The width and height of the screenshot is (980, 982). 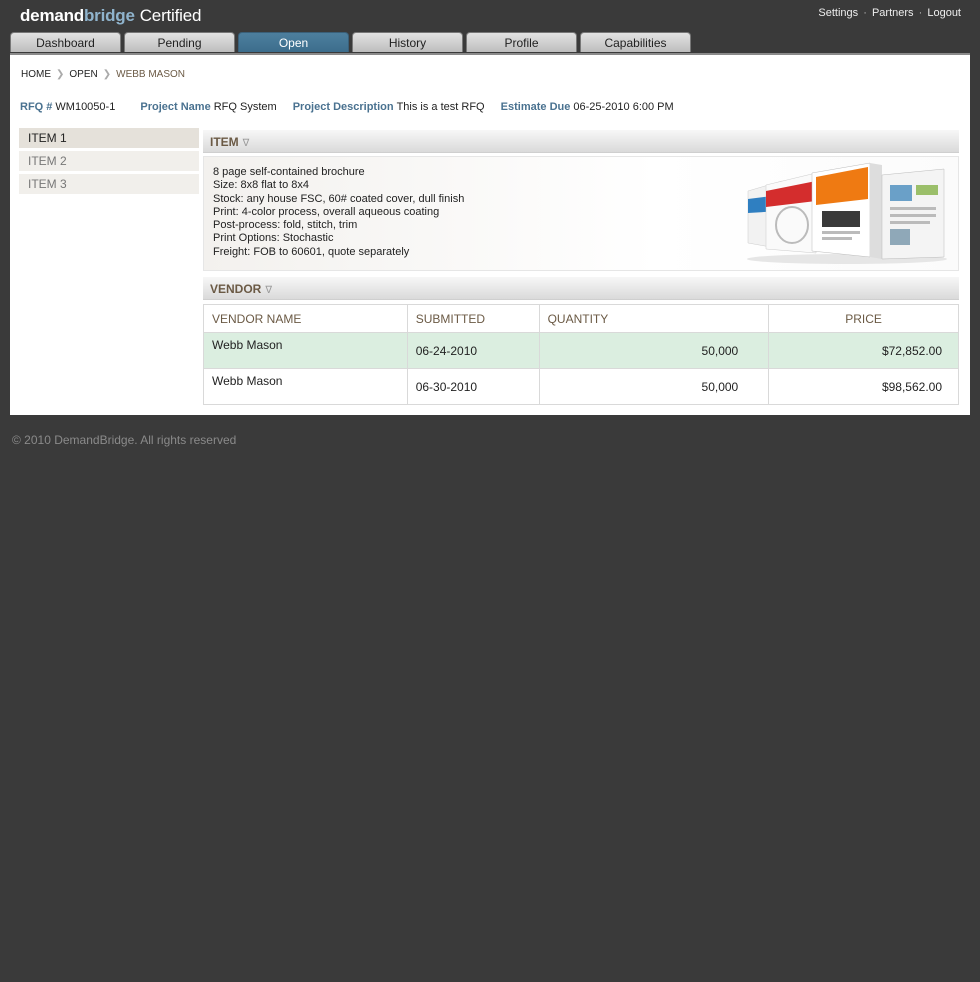 I want to click on top-links: Settings · Partners · Logout, so click(x=889, y=13).